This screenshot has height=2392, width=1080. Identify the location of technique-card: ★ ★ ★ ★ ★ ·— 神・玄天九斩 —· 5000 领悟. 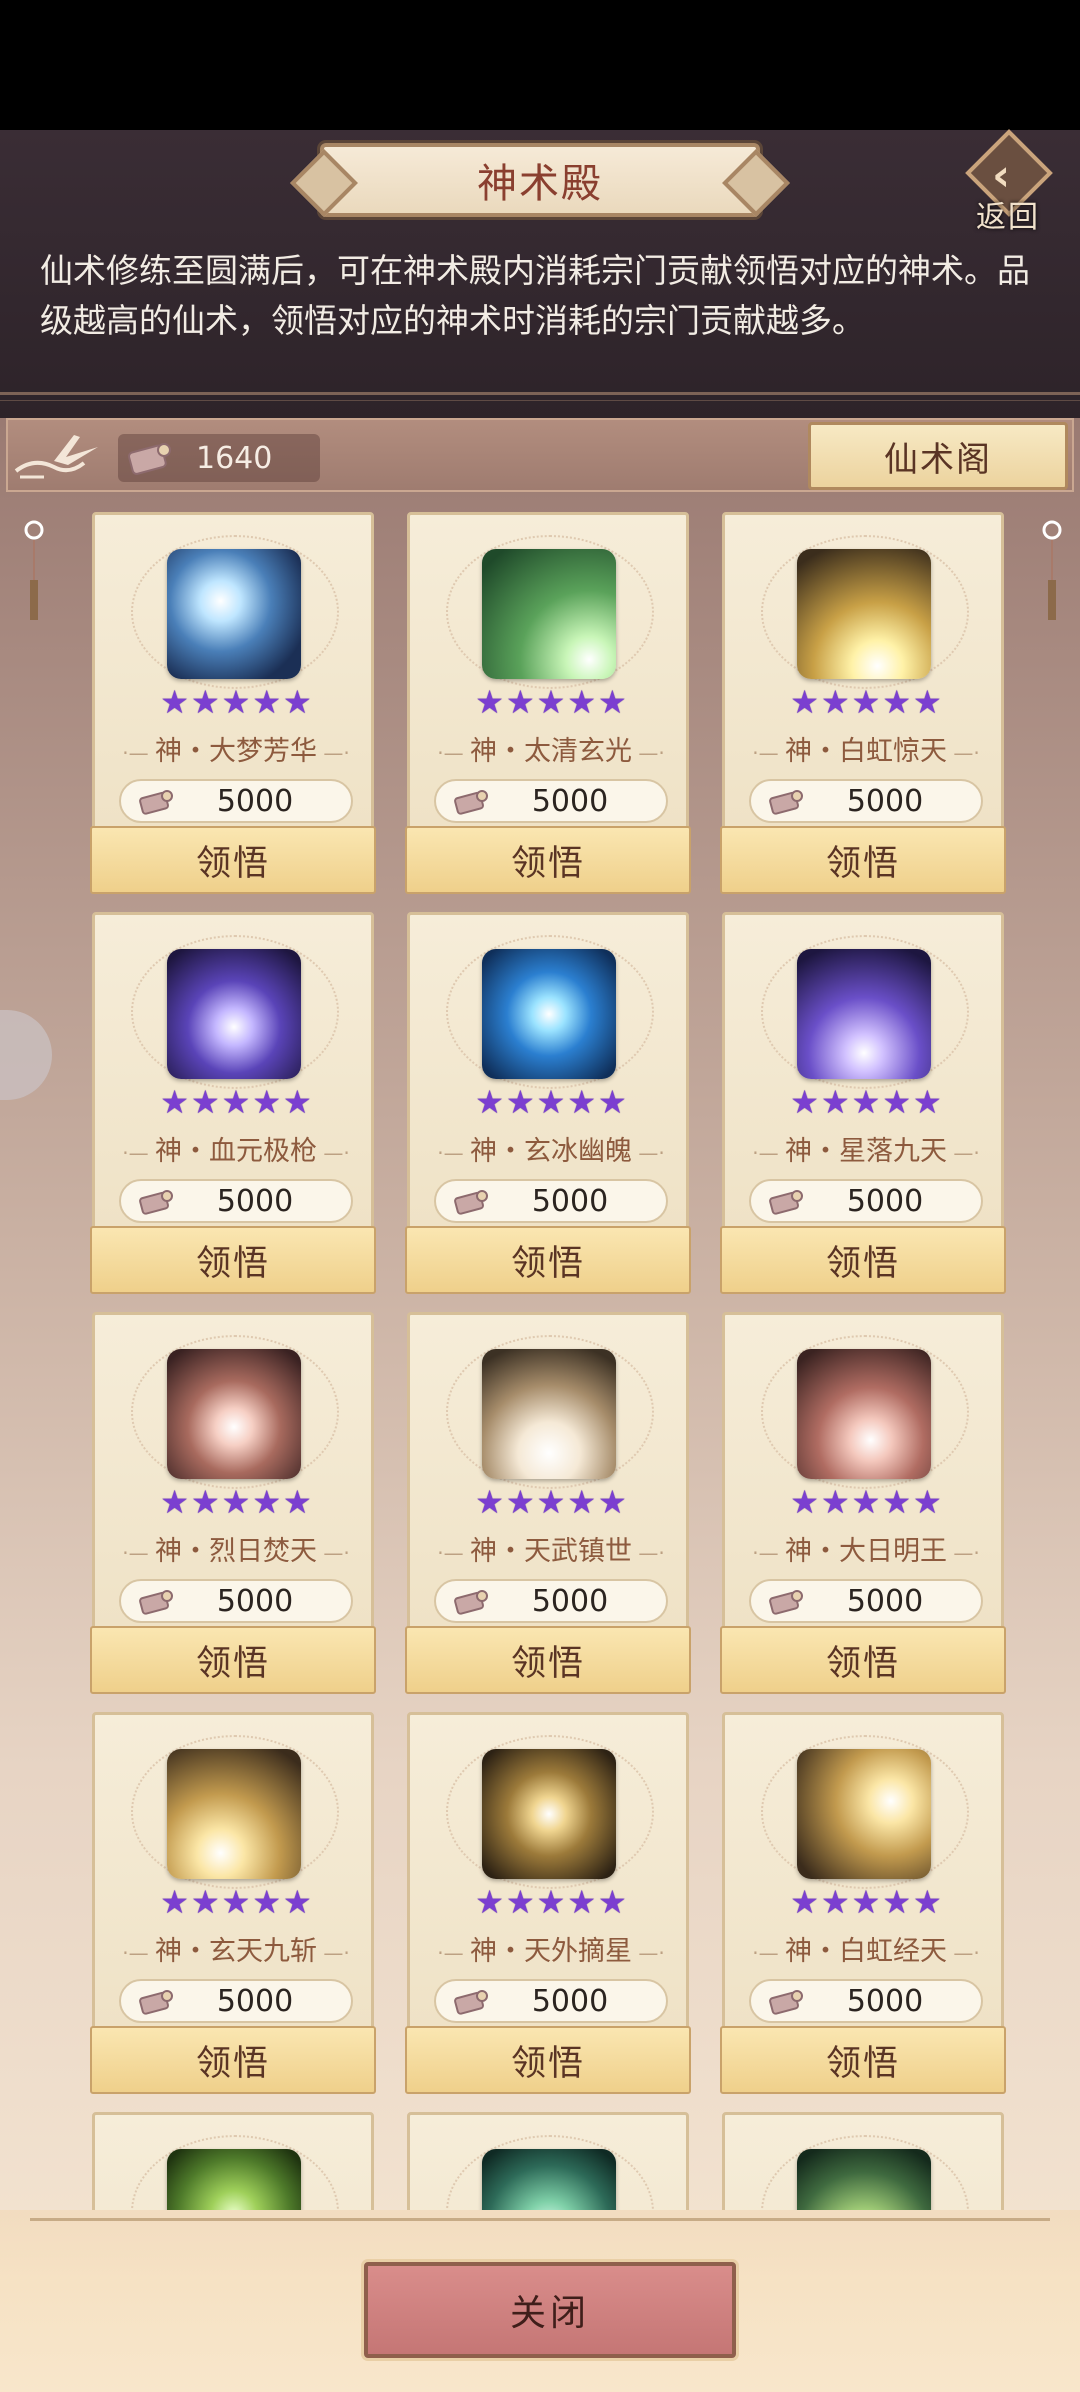
(233, 1904).